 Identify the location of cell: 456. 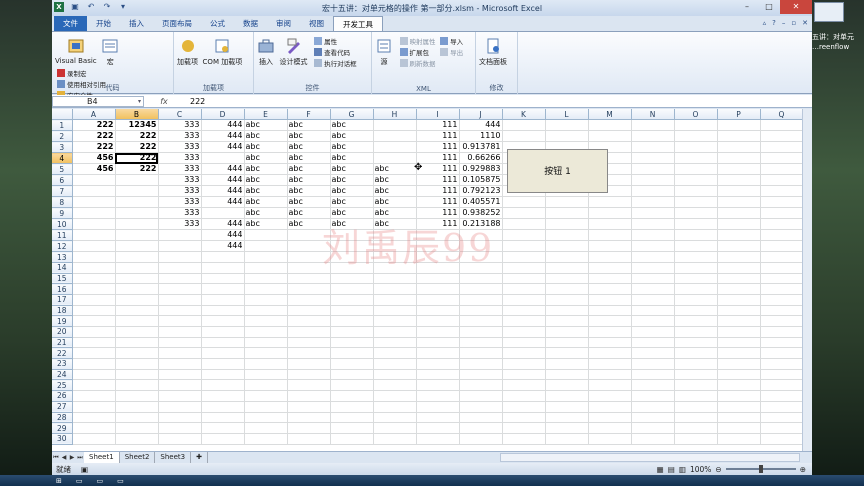
(94, 169).